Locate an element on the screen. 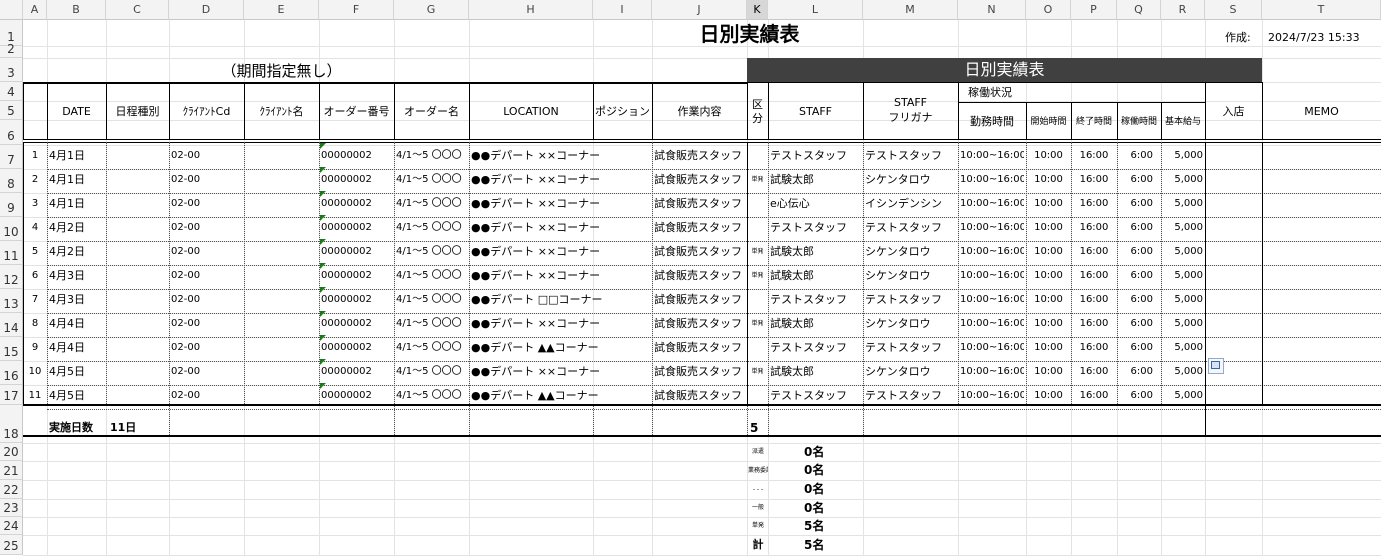 Image resolution: width=1381 pixels, height=556 pixels. row-header-10: 10 is located at coordinates (11, 229).